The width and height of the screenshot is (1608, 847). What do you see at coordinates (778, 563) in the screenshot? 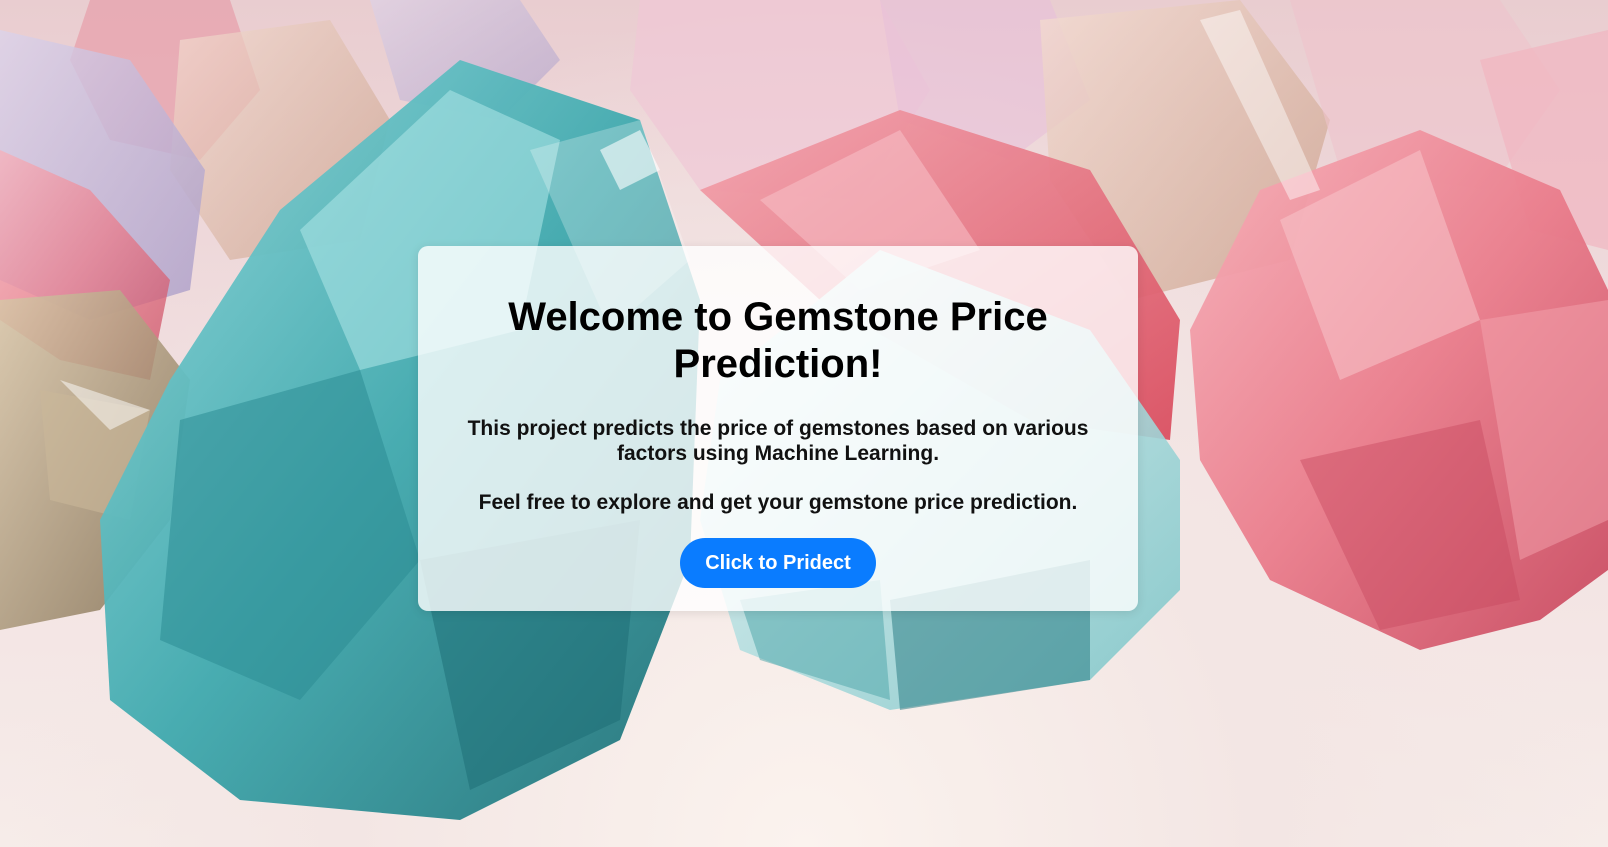
I see `predict-button: Click to Pridect` at bounding box center [778, 563].